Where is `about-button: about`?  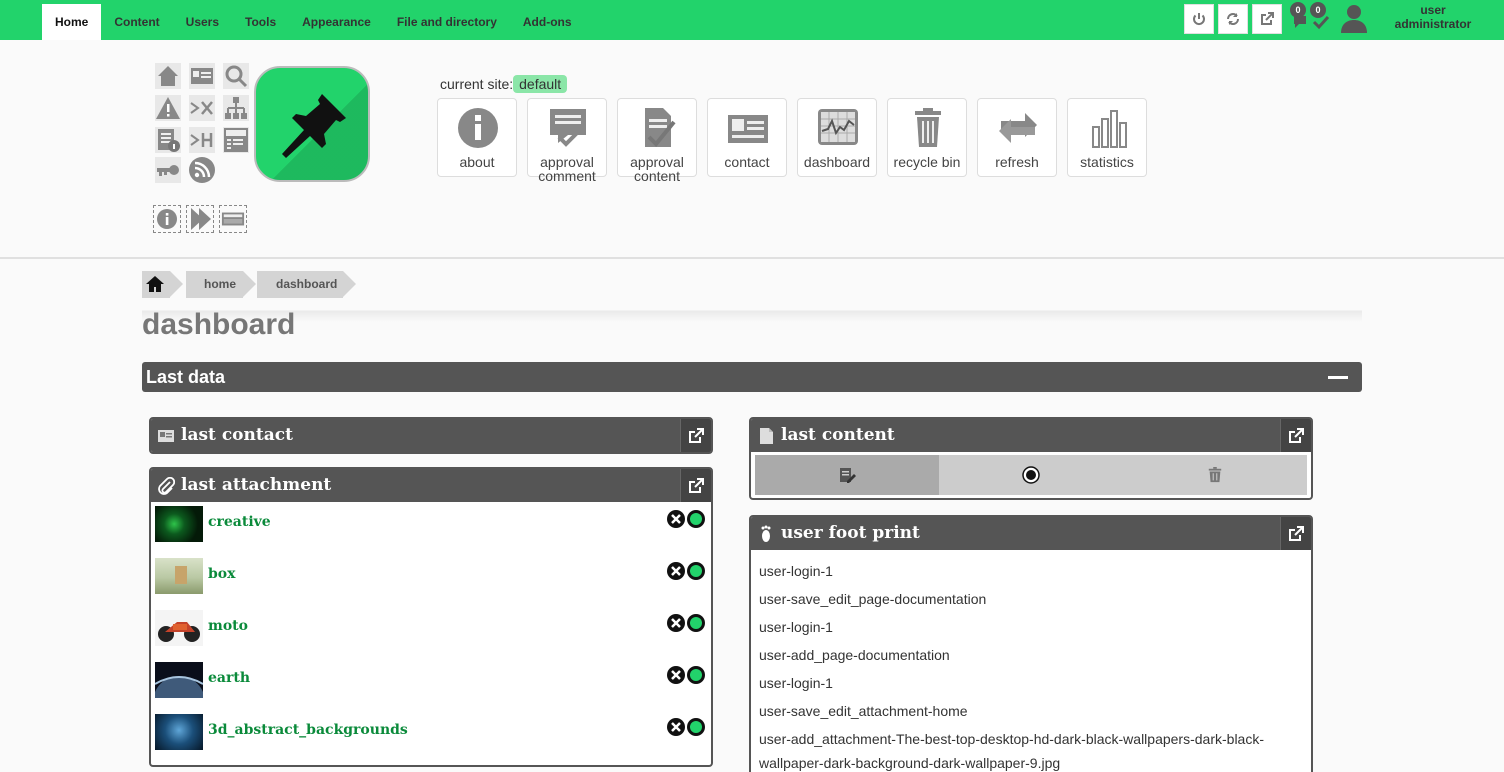 about-button: about is located at coordinates (477, 137).